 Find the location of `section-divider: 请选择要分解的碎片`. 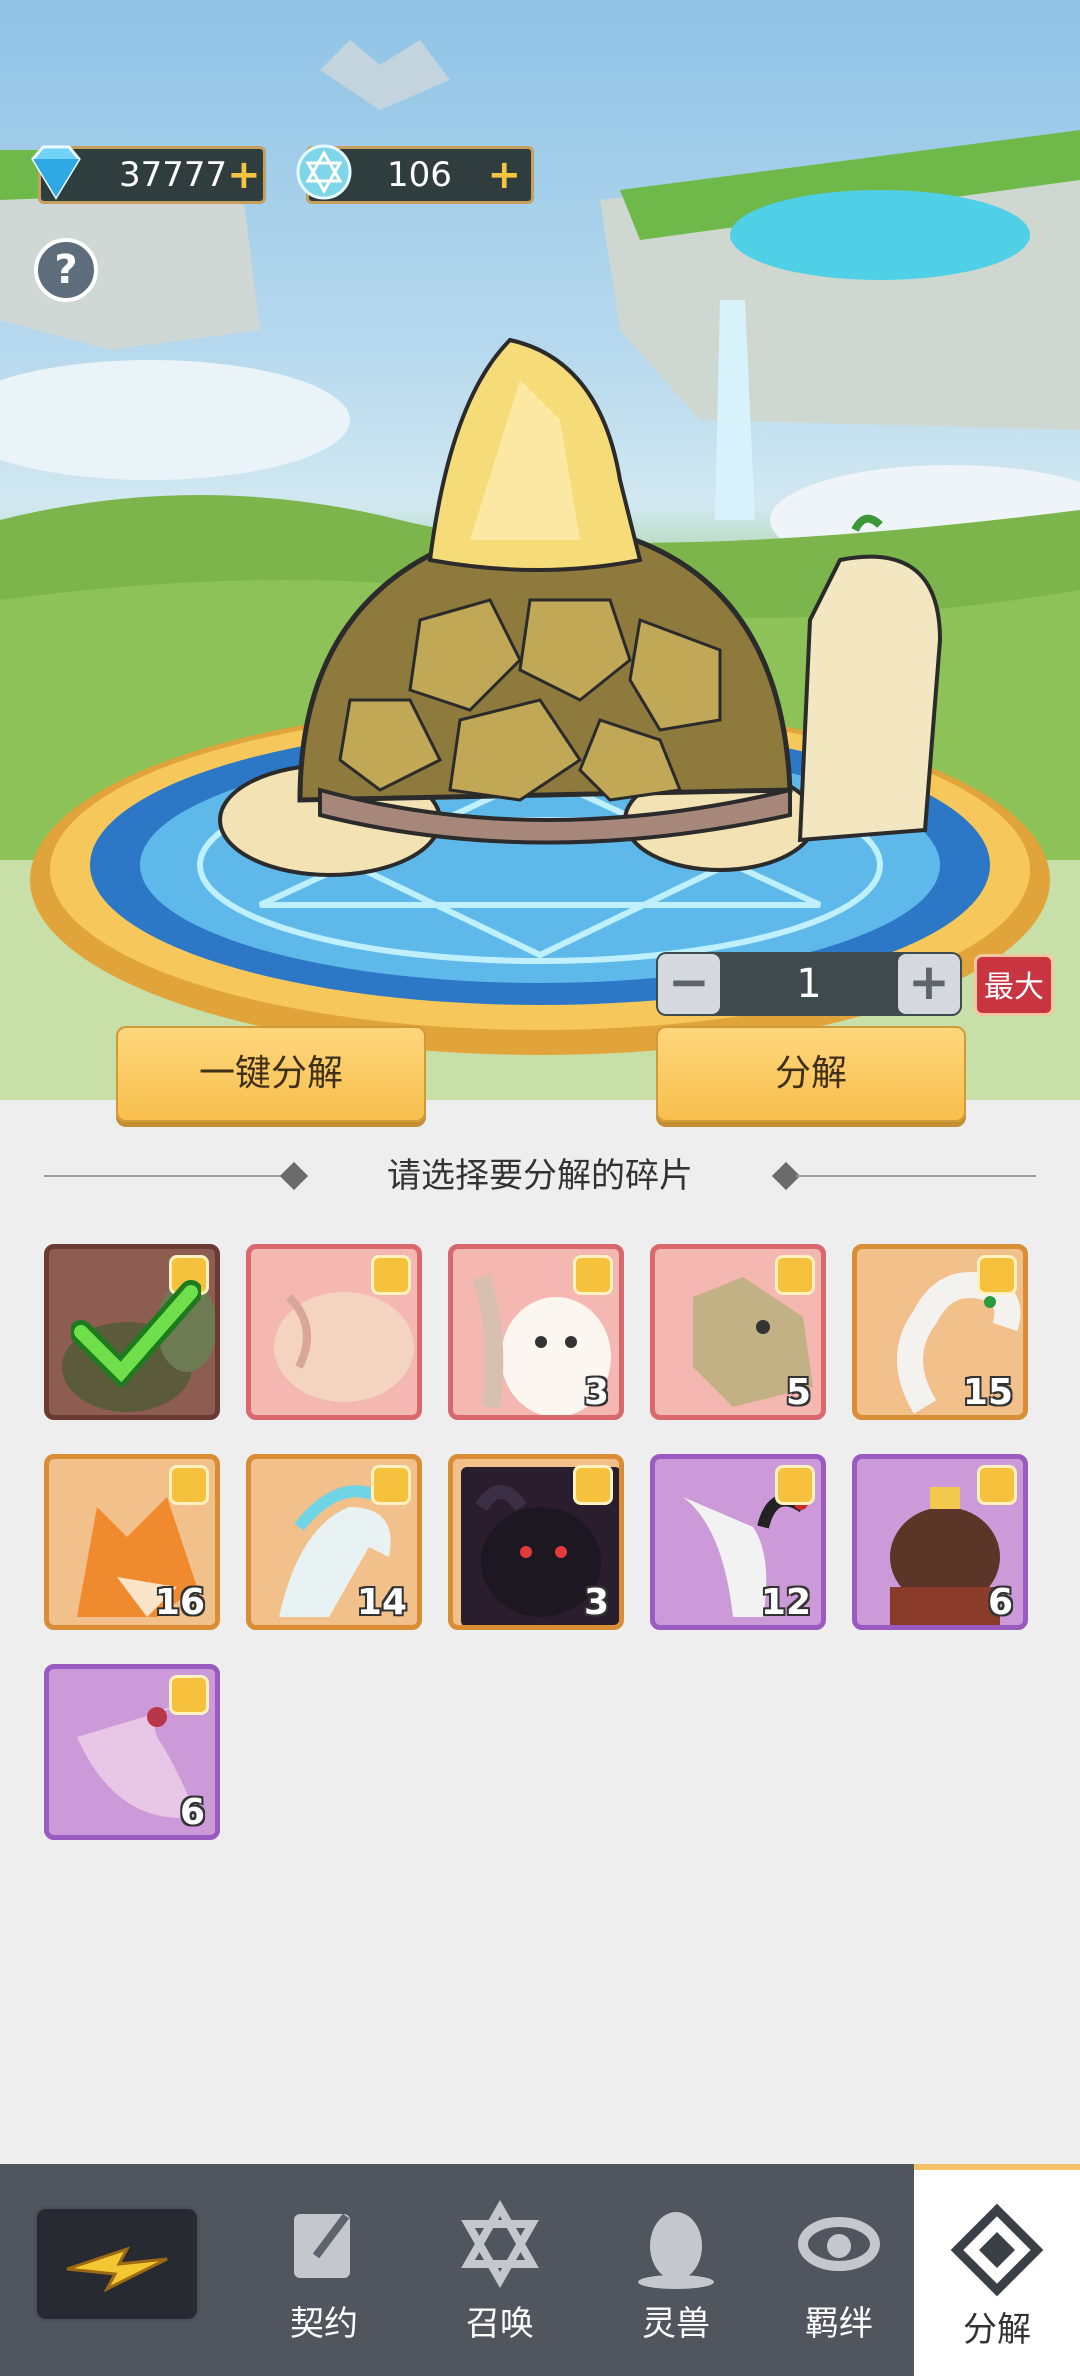

section-divider: 请选择要分解的碎片 is located at coordinates (540, 1176).